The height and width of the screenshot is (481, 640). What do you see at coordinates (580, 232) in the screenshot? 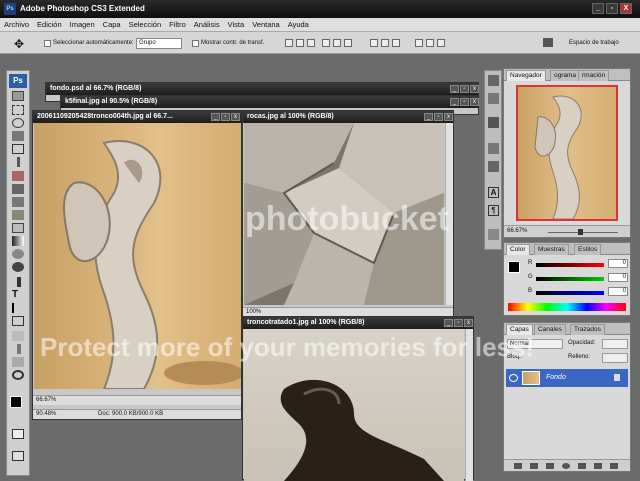
I see `navigator-zoom-thumb` at bounding box center [580, 232].